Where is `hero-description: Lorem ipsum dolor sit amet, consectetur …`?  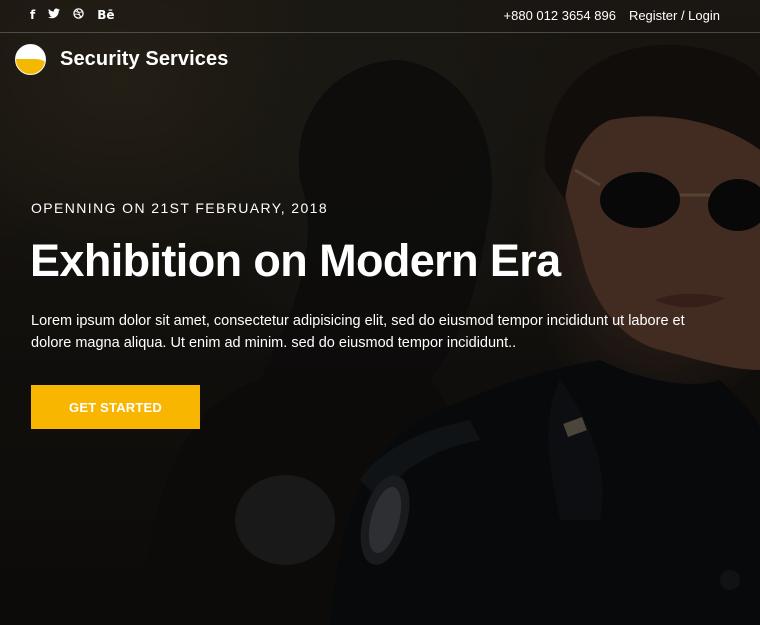 hero-description: Lorem ipsum dolor sit amet, consectetur … is located at coordinates (358, 332).